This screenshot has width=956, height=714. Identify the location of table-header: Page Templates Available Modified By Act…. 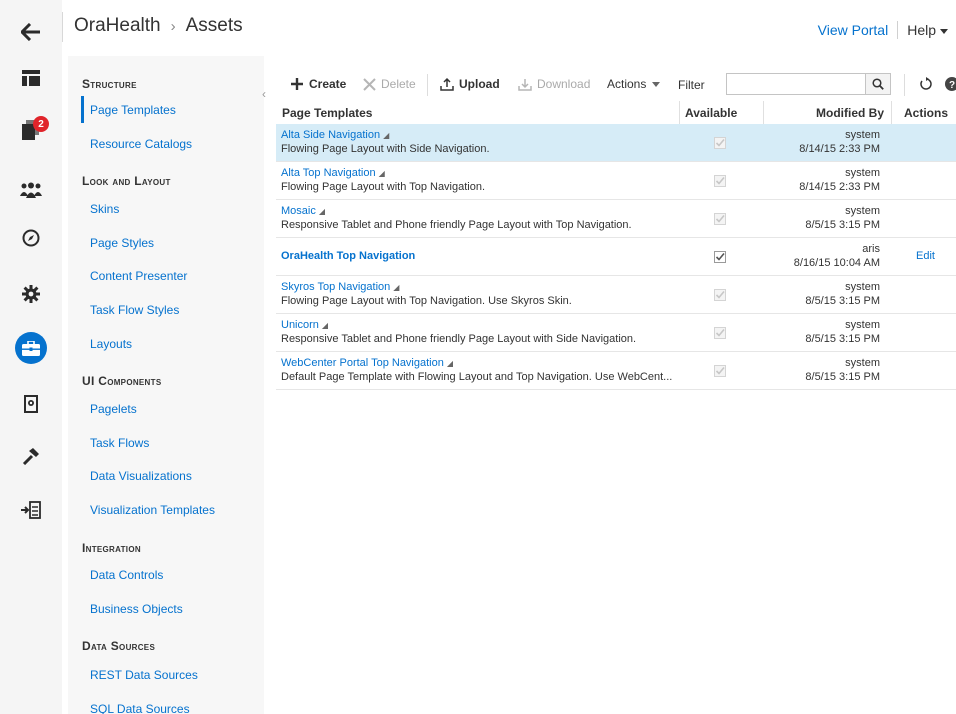
(616, 113).